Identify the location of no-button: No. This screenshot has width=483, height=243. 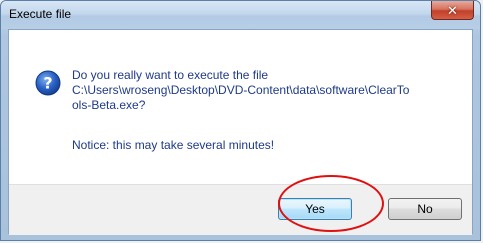
(425, 209).